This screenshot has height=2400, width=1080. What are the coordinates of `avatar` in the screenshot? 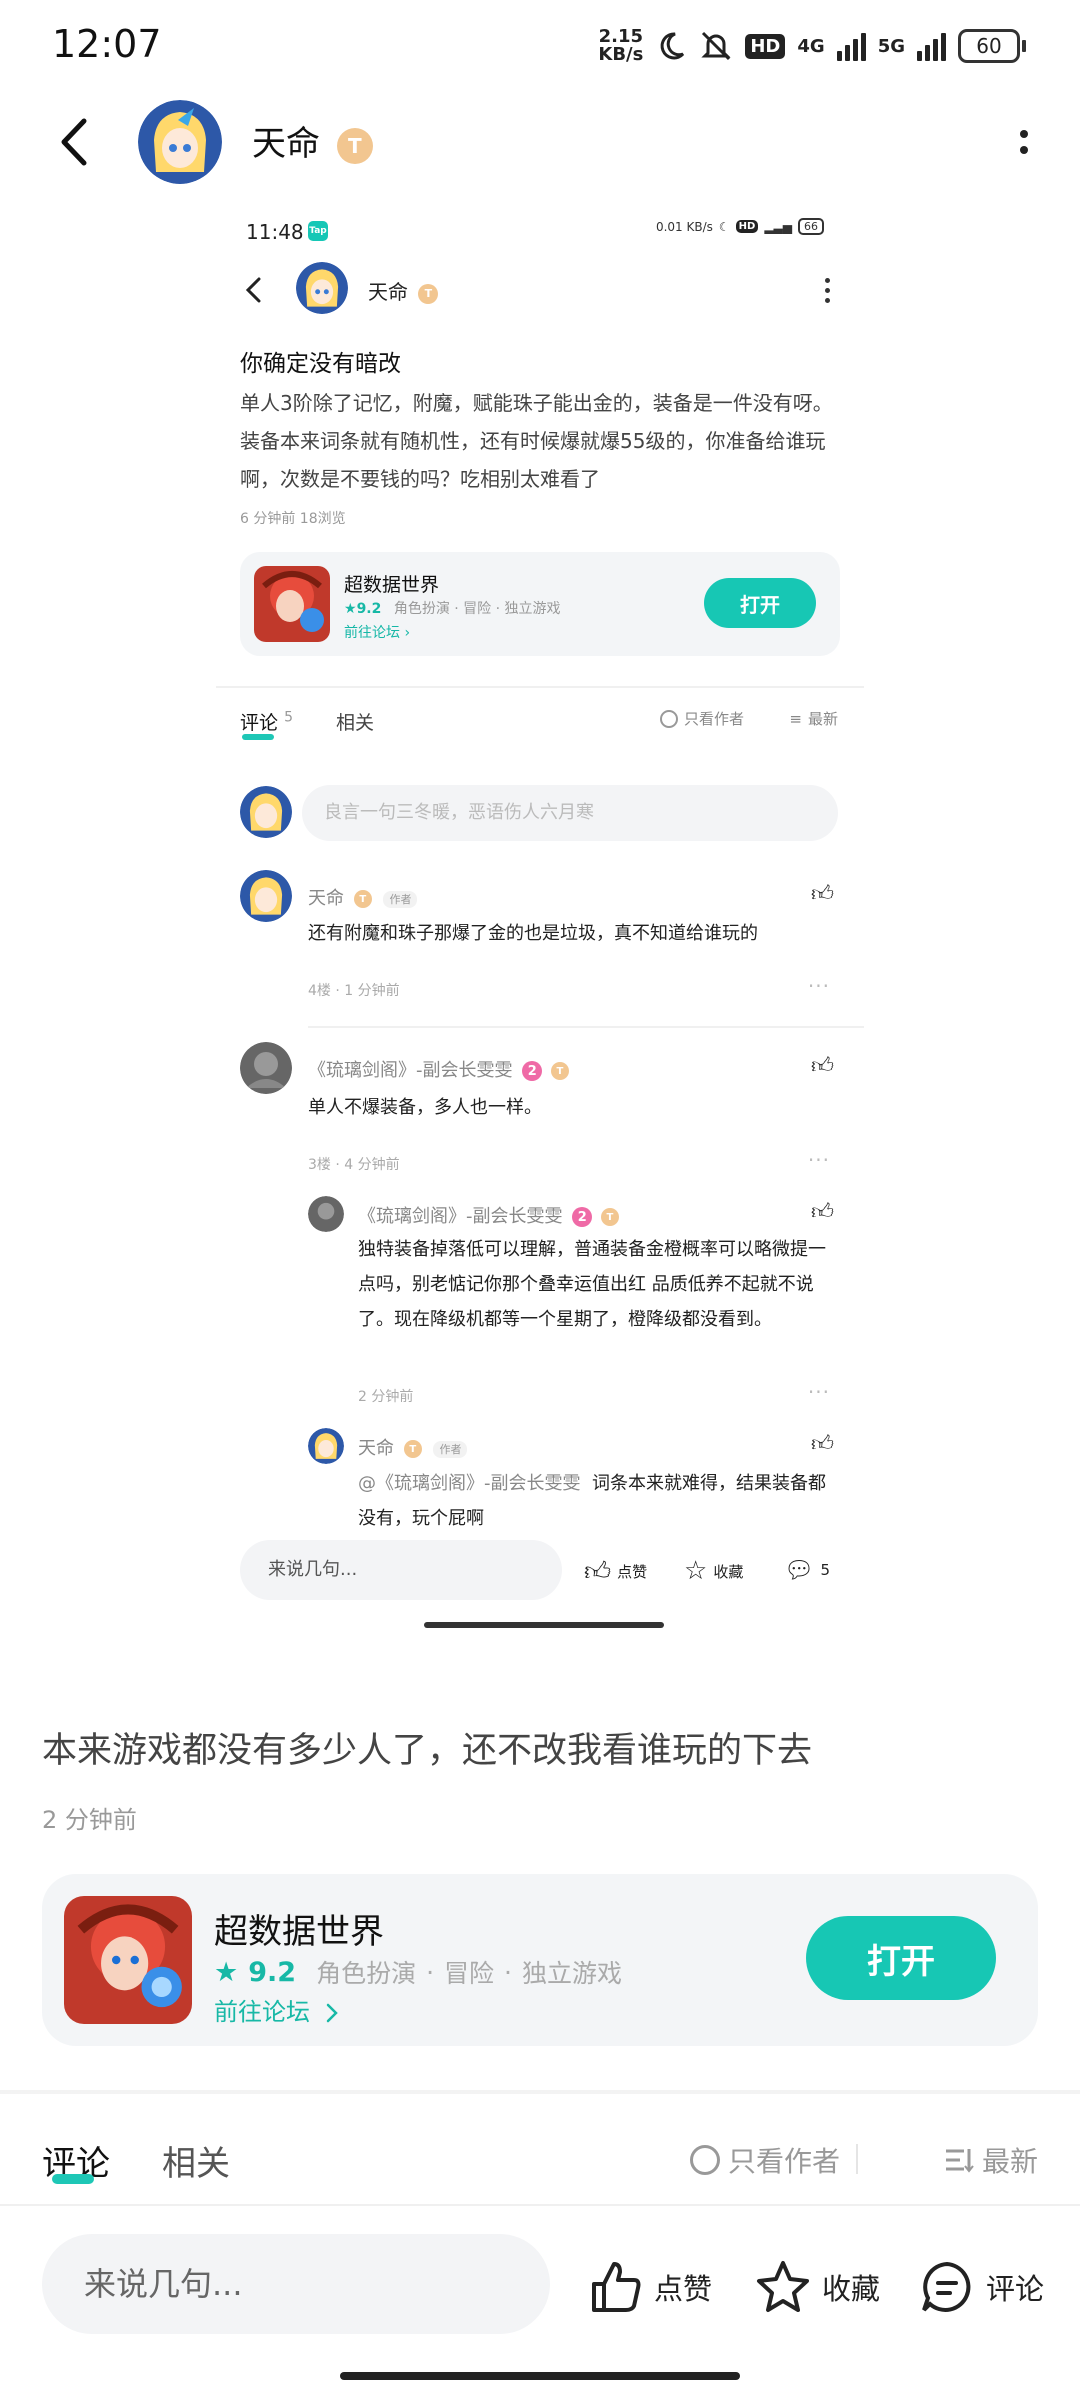 It's located at (180, 142).